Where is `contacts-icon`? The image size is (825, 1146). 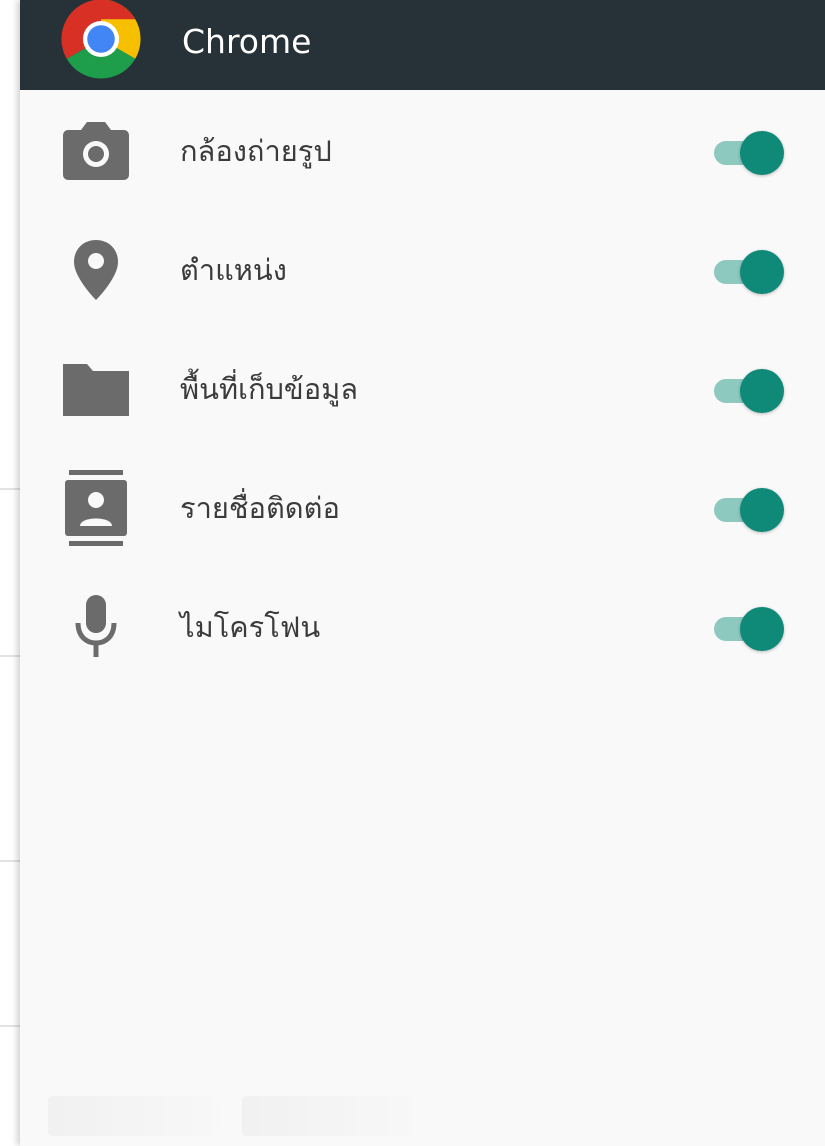
contacts-icon is located at coordinates (96, 508).